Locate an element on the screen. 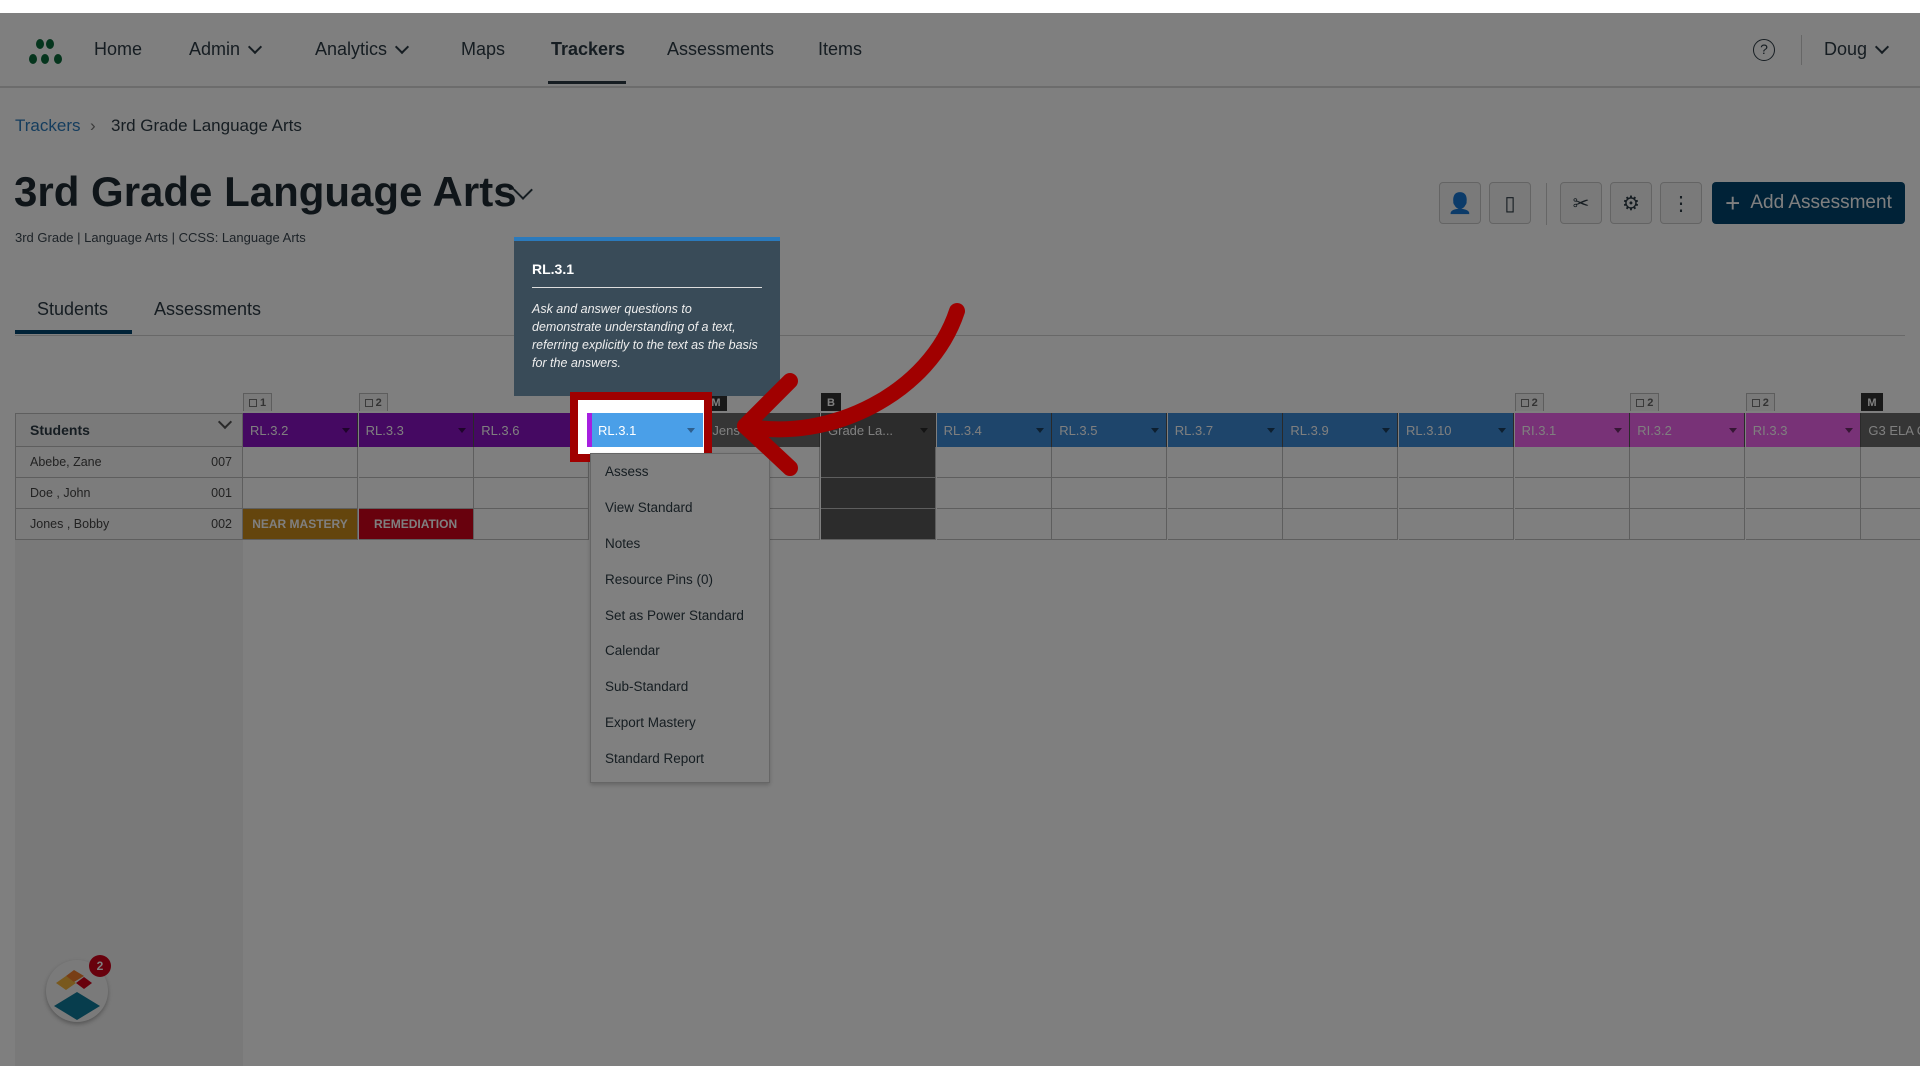  column-header: RL.3.5 is located at coordinates (1110, 430).